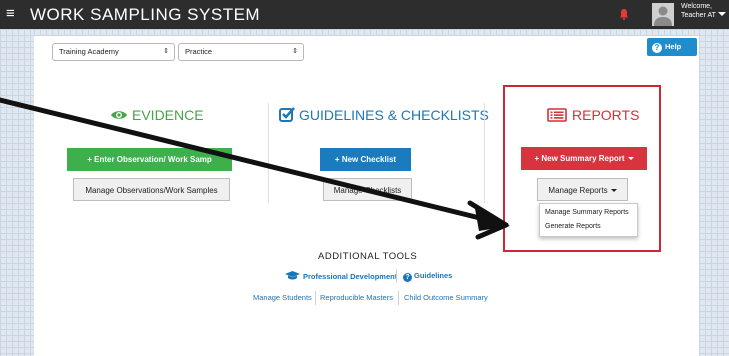 This screenshot has height=356, width=729. Describe the element at coordinates (199, 51) in the screenshot. I see `site-select-value: Practice` at that location.